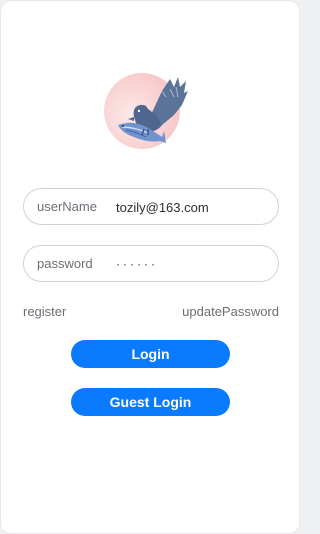  What do you see at coordinates (150, 402) in the screenshot?
I see `guest-login-button: Guest Login` at bounding box center [150, 402].